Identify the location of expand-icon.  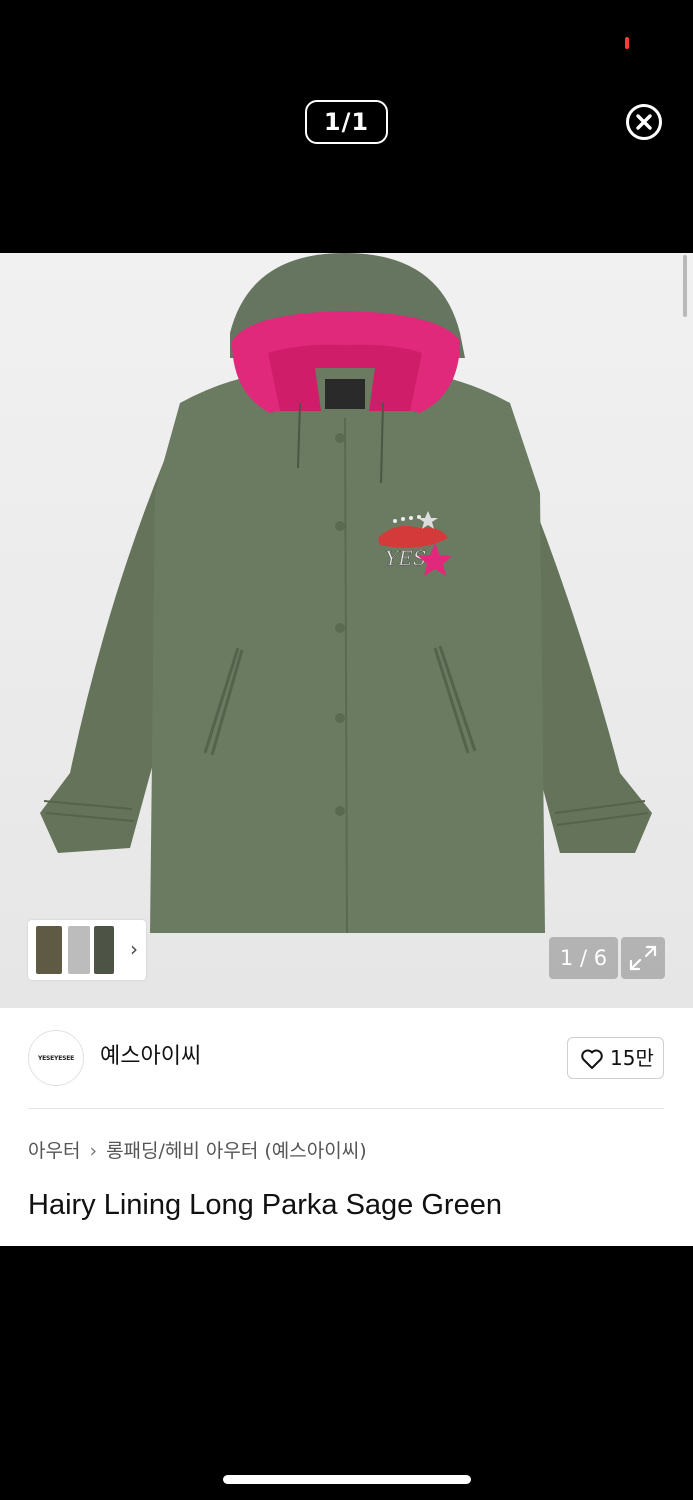
(643, 958).